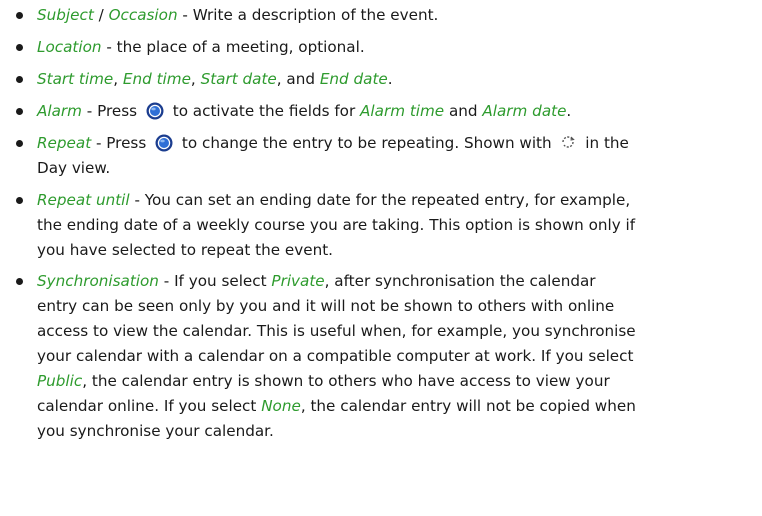  What do you see at coordinates (143, 15) in the screenshot?
I see `term-occasion: Occasion` at bounding box center [143, 15].